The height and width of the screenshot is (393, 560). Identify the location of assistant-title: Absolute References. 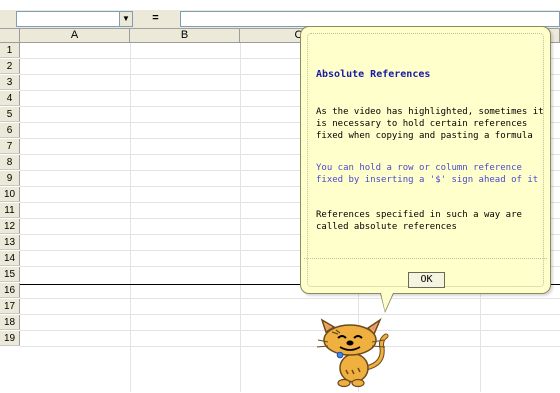
(373, 74).